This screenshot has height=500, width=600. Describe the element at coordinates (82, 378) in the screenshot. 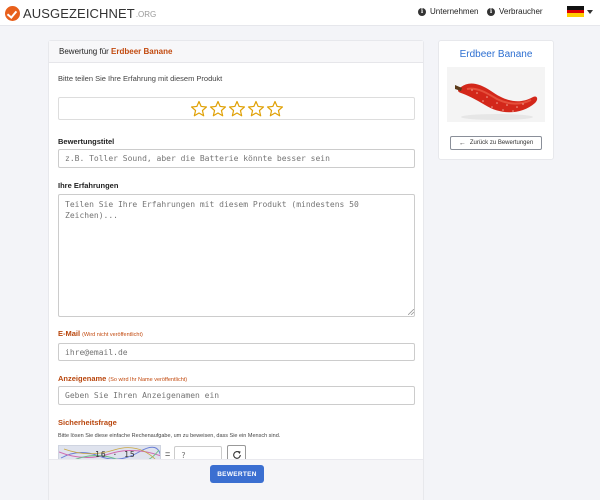

I see `display-name-label-text: Anzeigename` at that location.